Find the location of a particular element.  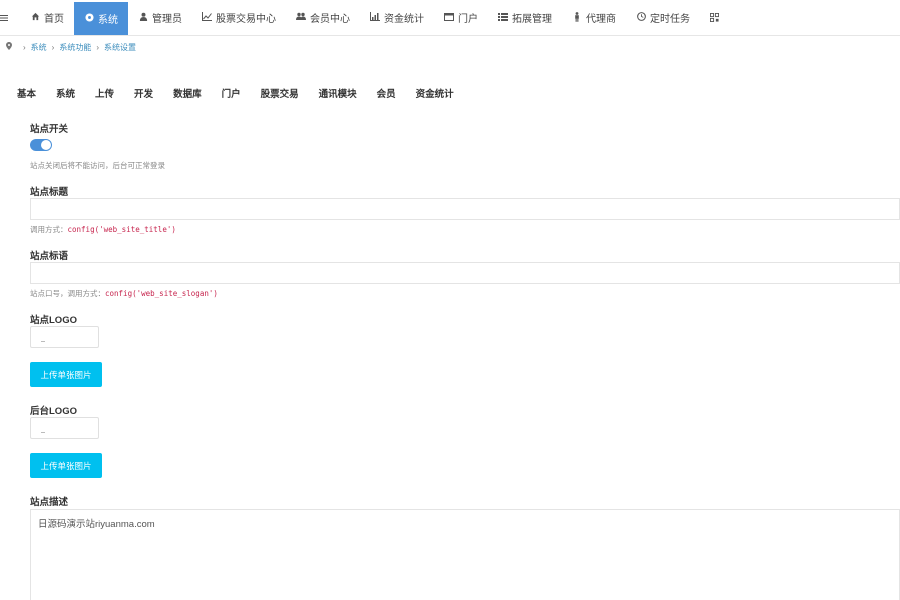

nav-item-label: 定时任务 is located at coordinates (670, 19).